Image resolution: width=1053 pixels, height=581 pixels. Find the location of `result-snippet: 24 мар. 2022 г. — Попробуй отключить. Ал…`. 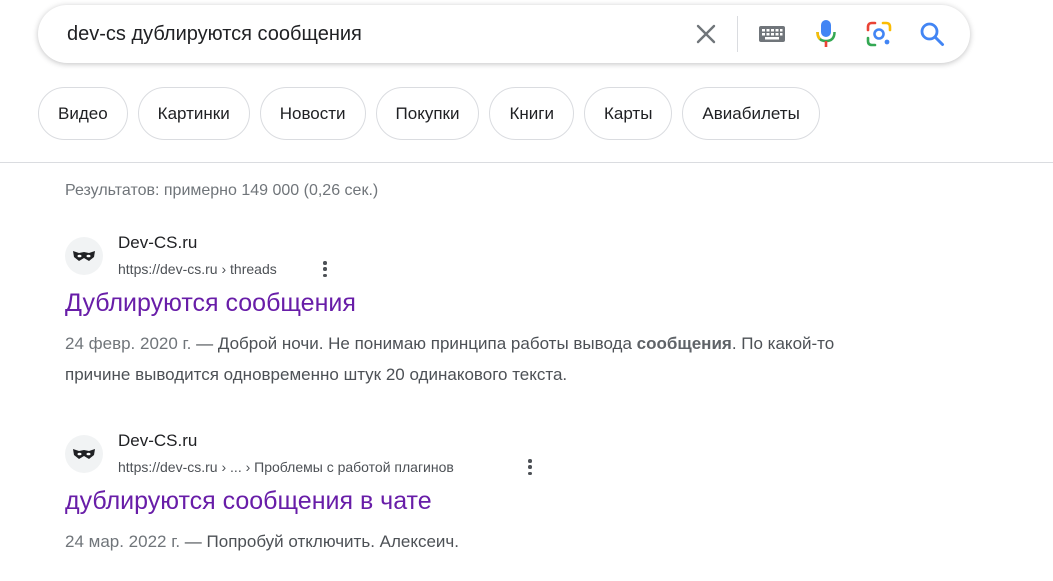

result-snippet: 24 мар. 2022 г. — Попробуй отключить. Ал… is located at coordinates (262, 541).